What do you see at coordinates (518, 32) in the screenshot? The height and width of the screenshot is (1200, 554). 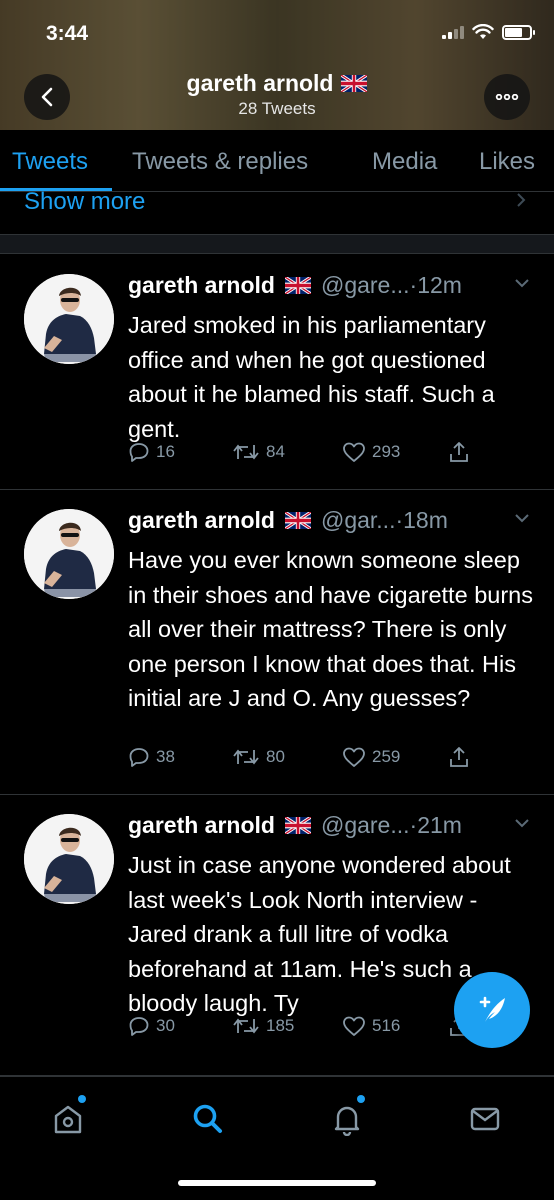 I see `battery-icon` at bounding box center [518, 32].